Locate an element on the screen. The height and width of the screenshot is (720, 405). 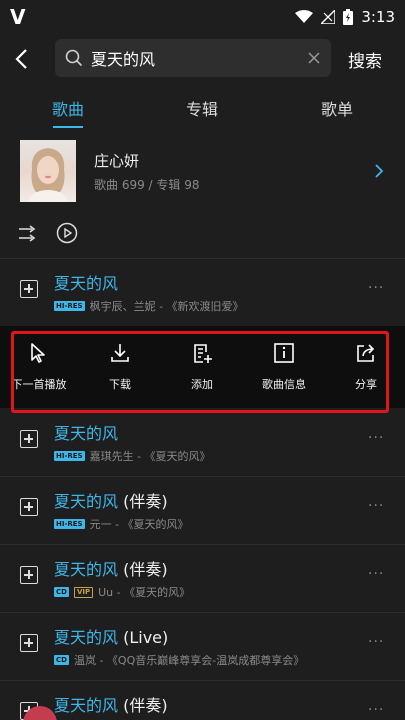
wifi-icon is located at coordinates (304, 16).